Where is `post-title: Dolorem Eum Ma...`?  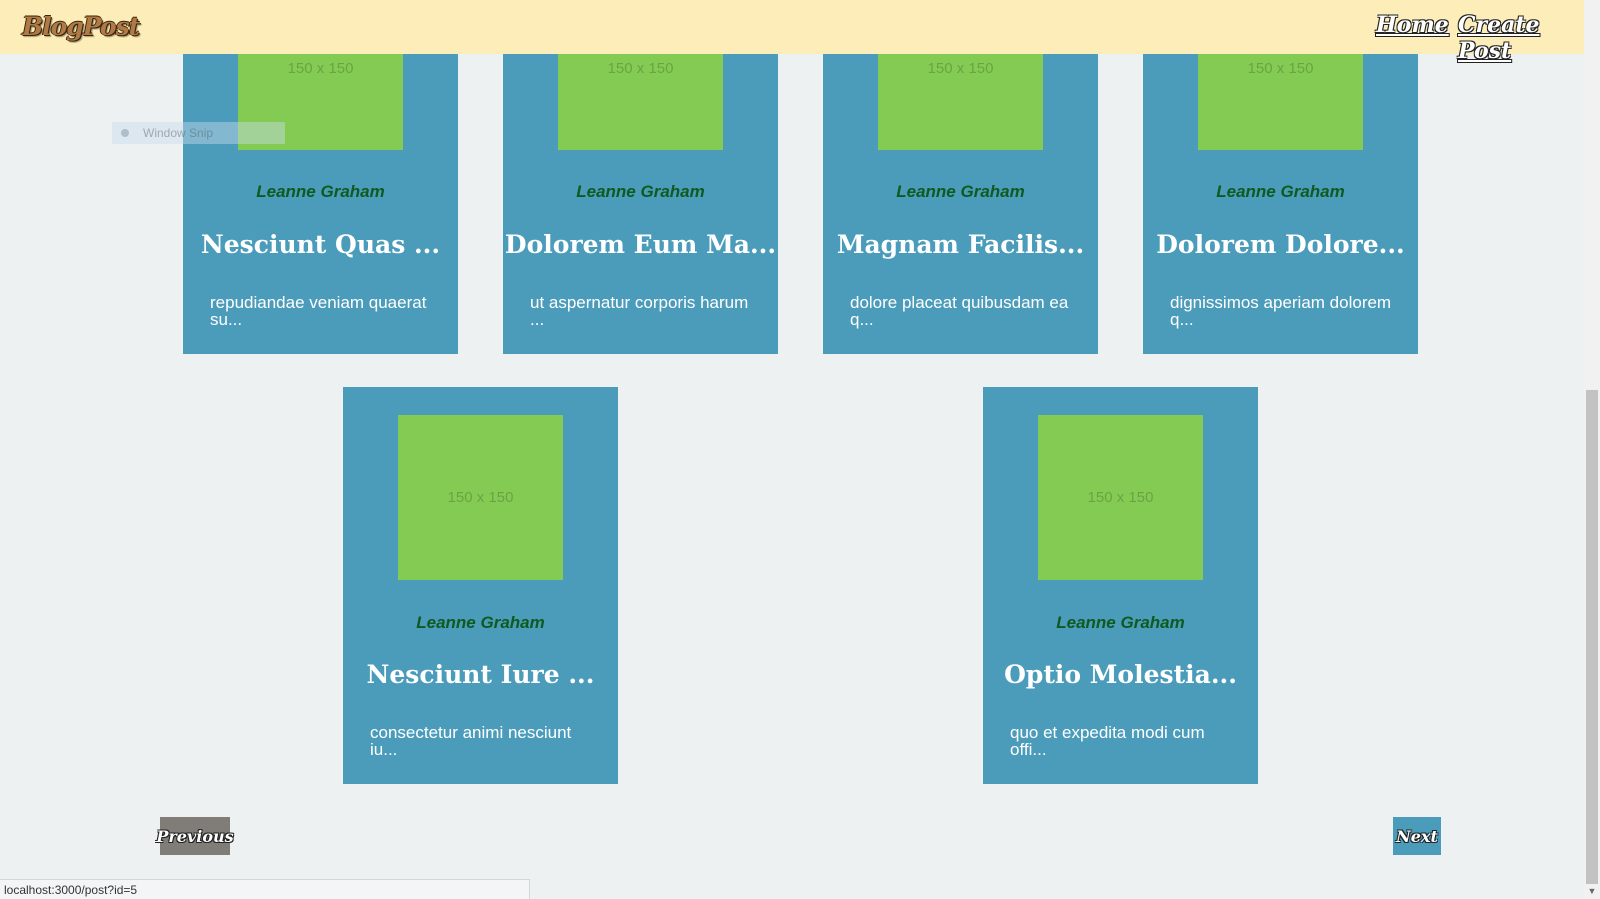
post-title: Dolorem Eum Ma... is located at coordinates (640, 244).